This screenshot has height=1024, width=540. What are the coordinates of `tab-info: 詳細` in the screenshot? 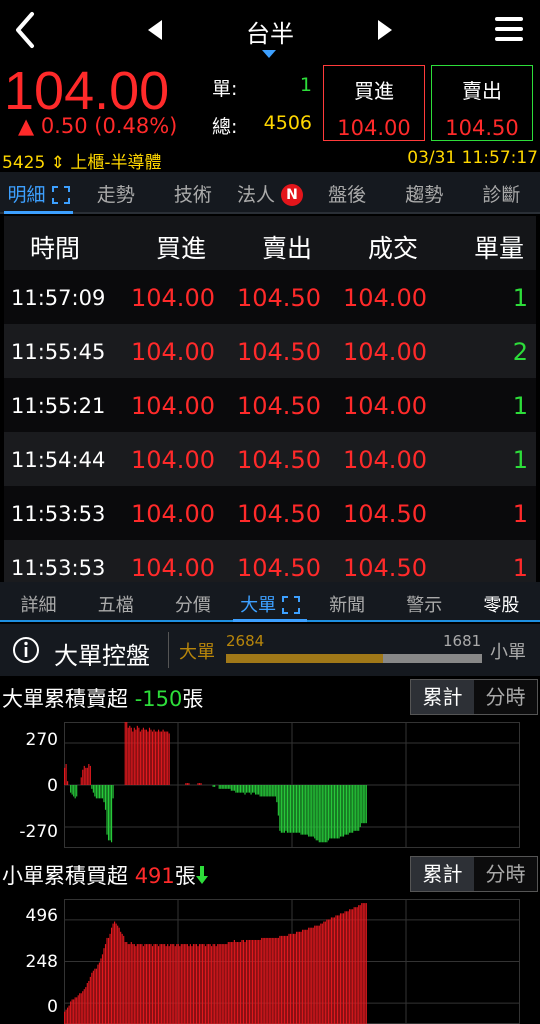 It's located at (38, 601).